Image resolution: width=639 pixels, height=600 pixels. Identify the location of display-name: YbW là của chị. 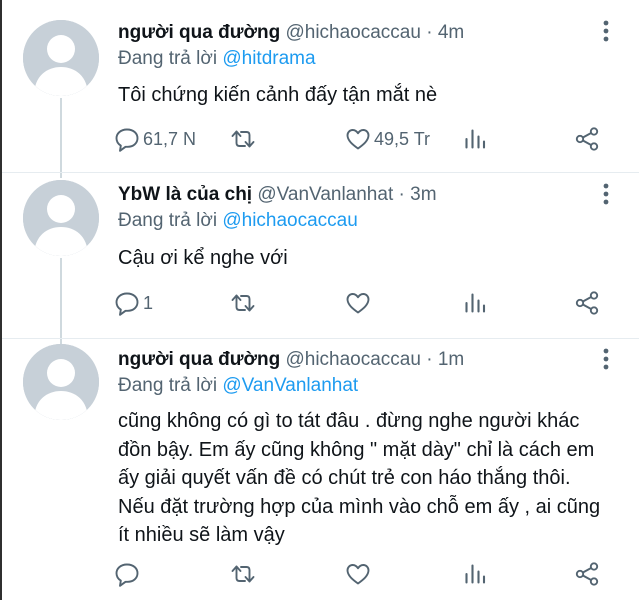
(185, 194).